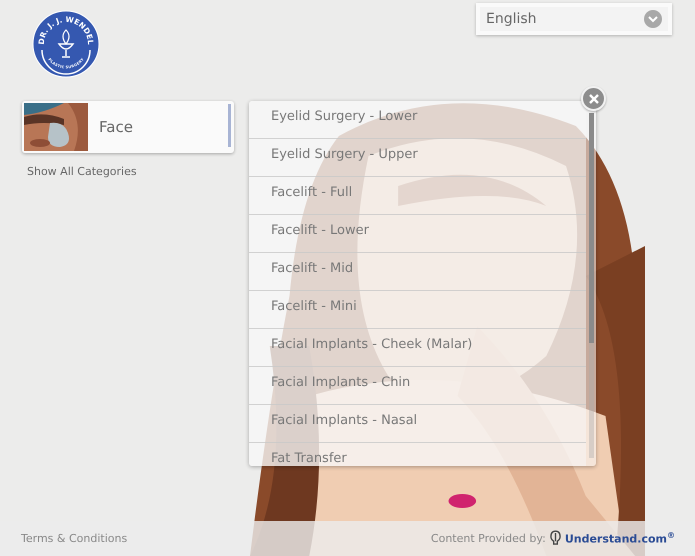 The height and width of the screenshot is (556, 695). Describe the element at coordinates (574, 19) in the screenshot. I see `language-select: English` at that location.